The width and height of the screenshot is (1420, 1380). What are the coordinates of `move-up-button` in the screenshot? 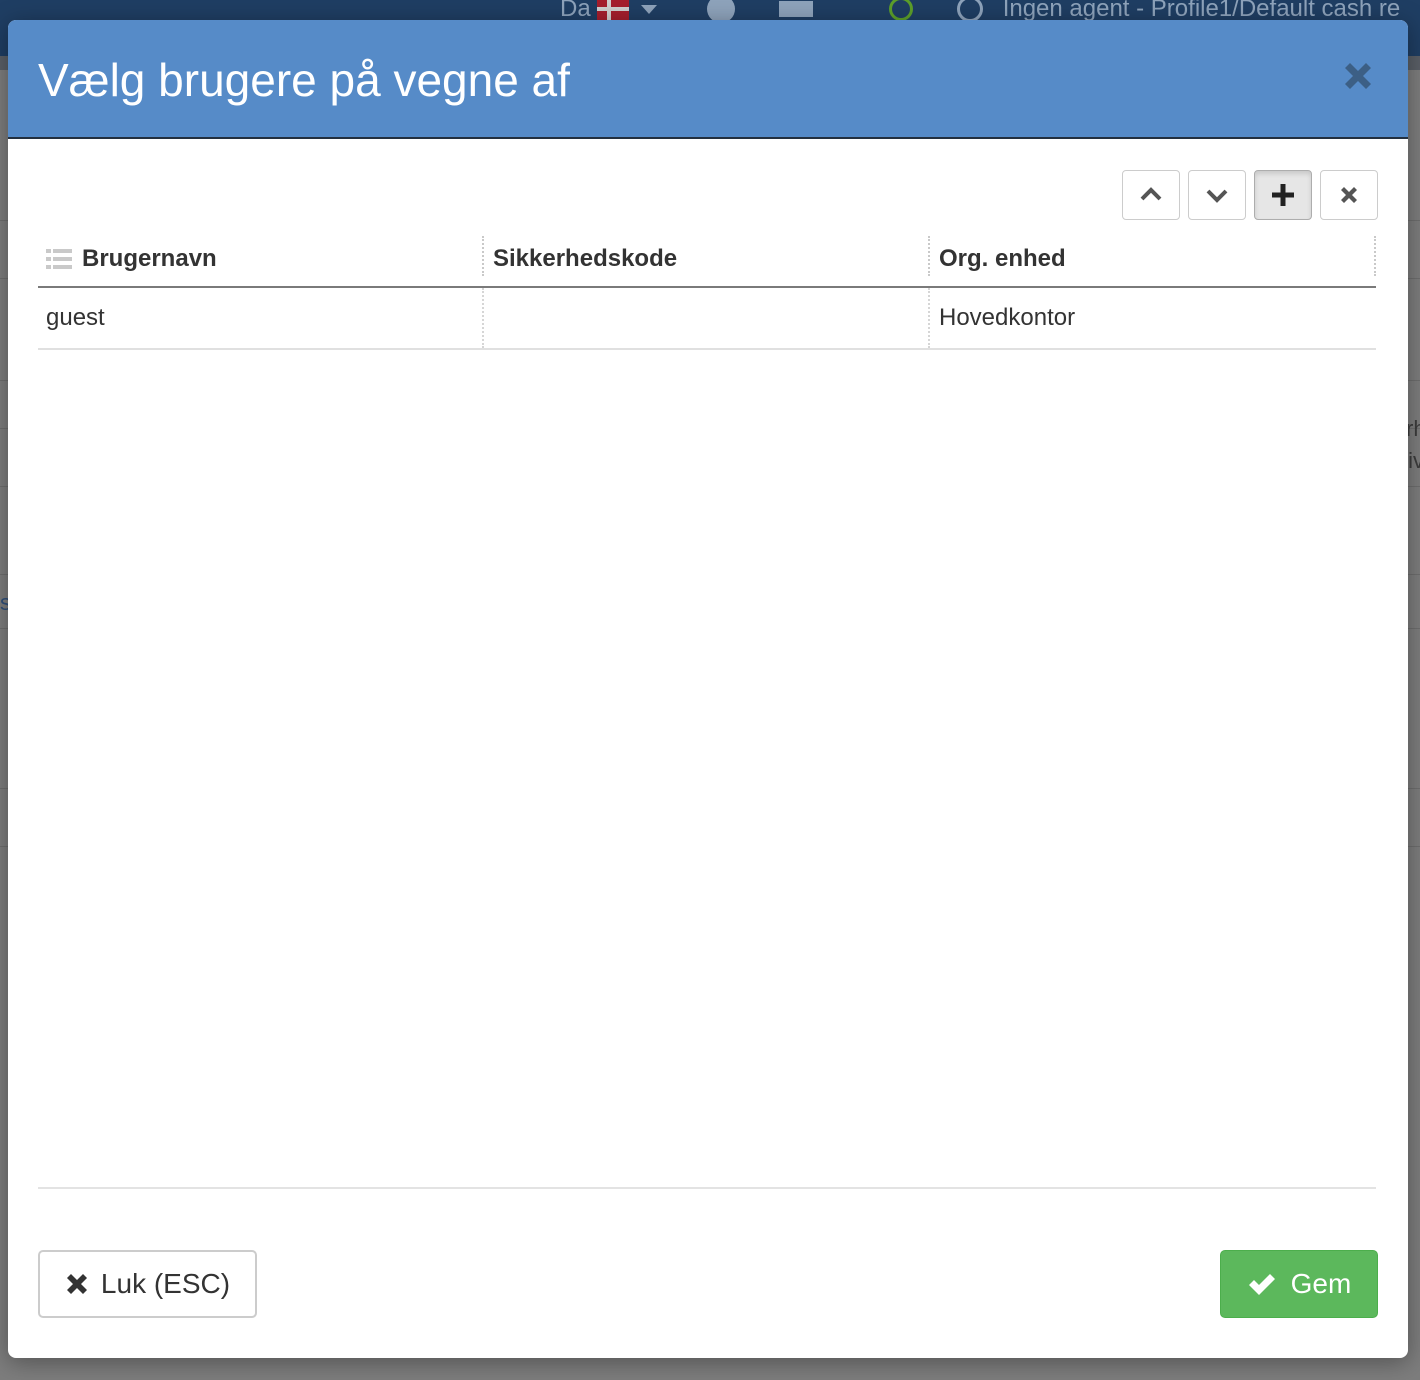 It's located at (1151, 195).